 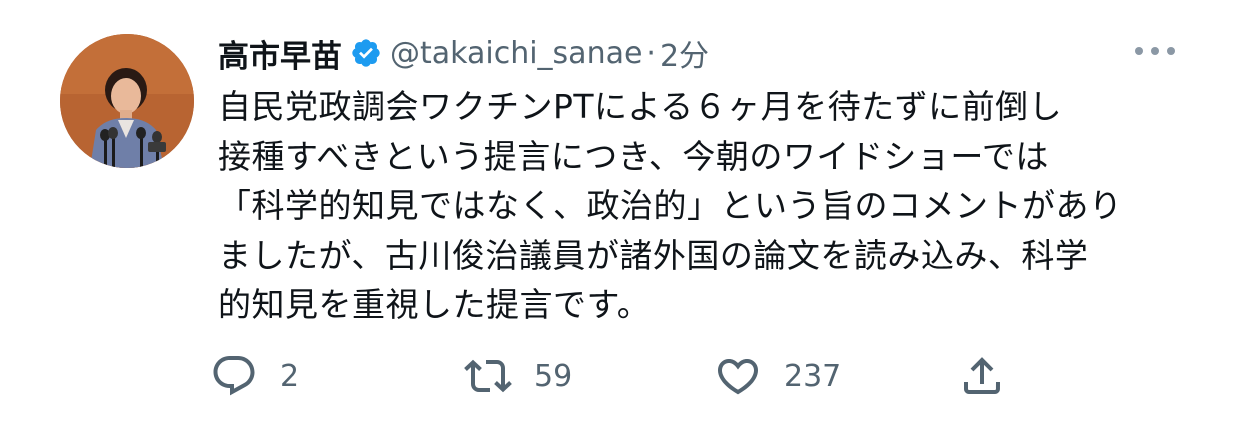 I want to click on reply-count: 2, so click(x=290, y=376).